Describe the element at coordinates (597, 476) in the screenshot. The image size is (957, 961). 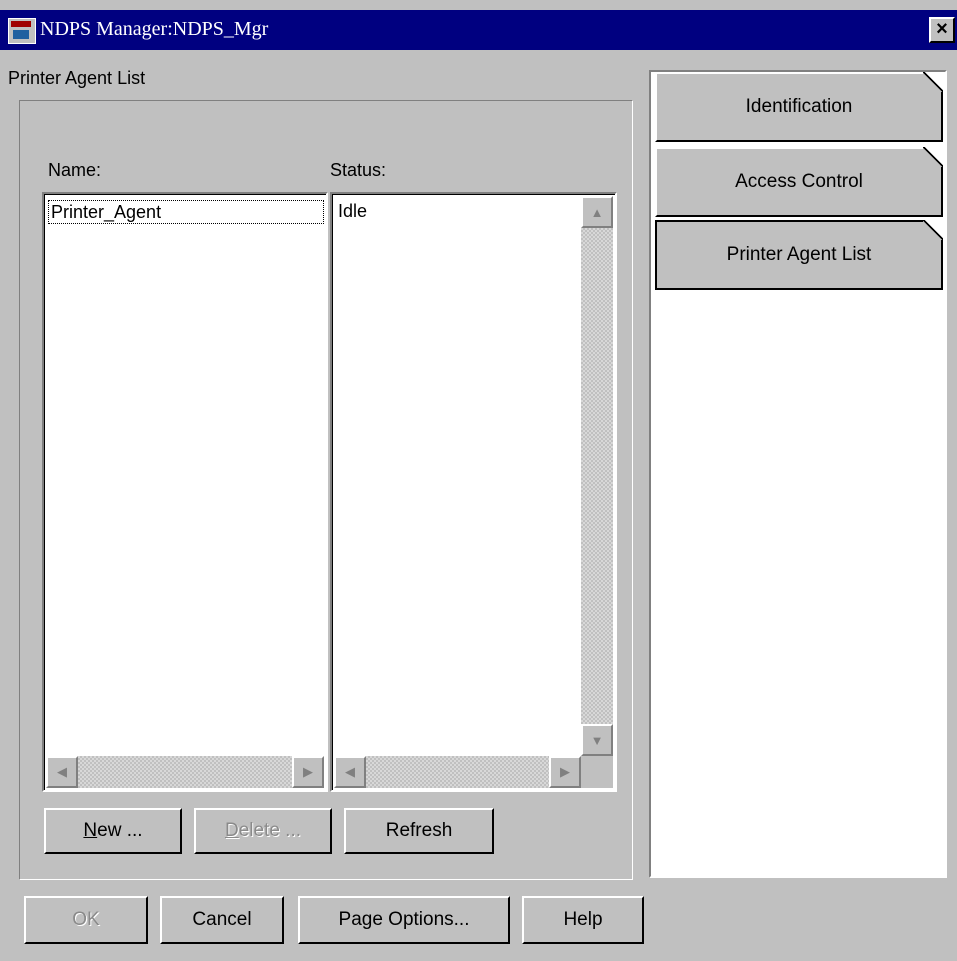
I see `status-vertical-scrollbar: ▲ ▼` at that location.